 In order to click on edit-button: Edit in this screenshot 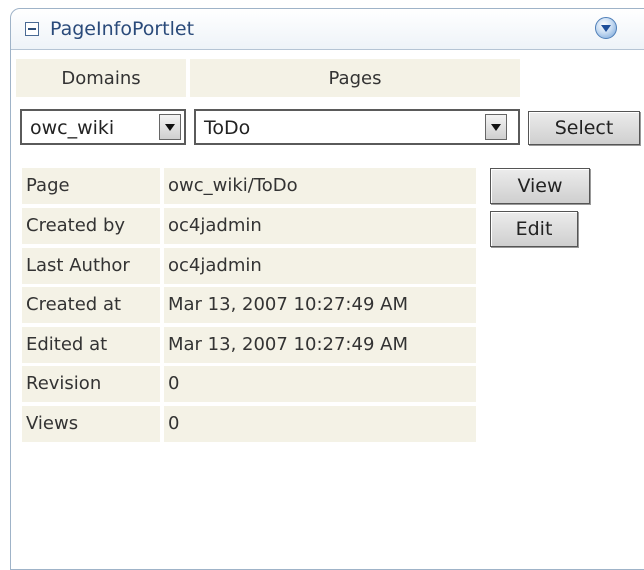, I will do `click(534, 229)`.